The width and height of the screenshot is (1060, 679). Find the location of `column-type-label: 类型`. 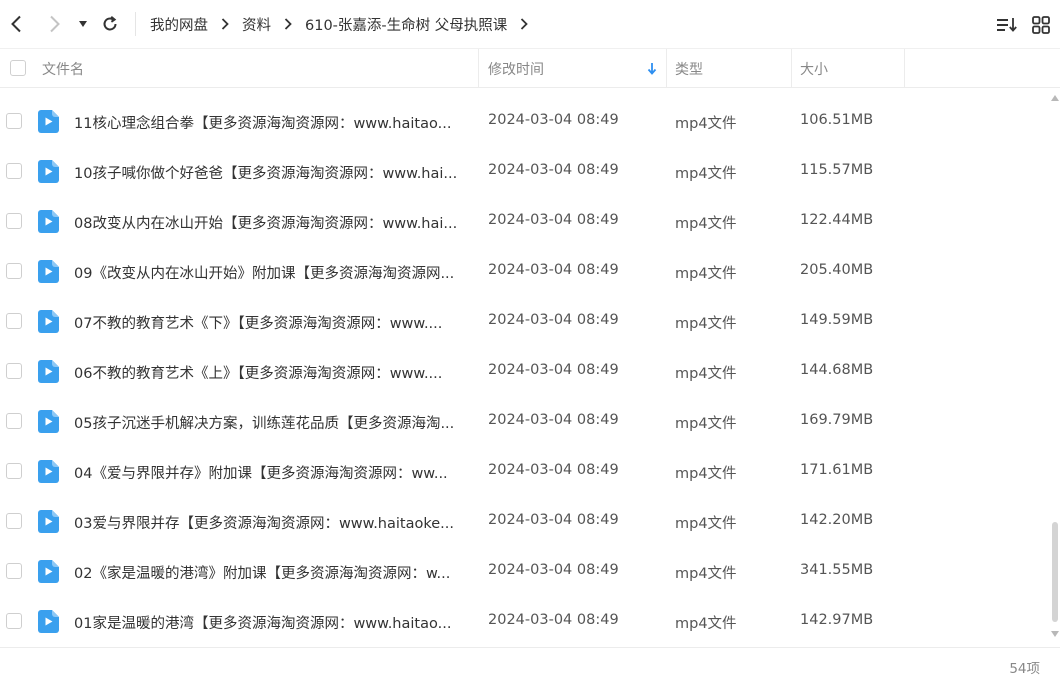

column-type-label: 类型 is located at coordinates (689, 69).